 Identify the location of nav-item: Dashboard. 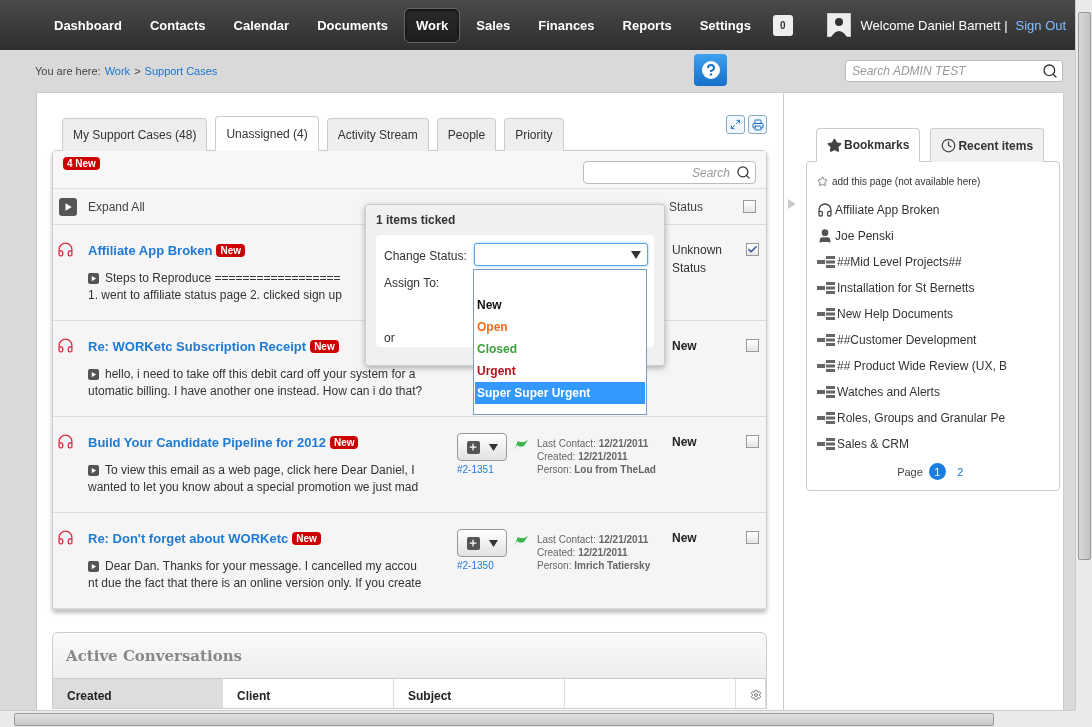
(88, 25).